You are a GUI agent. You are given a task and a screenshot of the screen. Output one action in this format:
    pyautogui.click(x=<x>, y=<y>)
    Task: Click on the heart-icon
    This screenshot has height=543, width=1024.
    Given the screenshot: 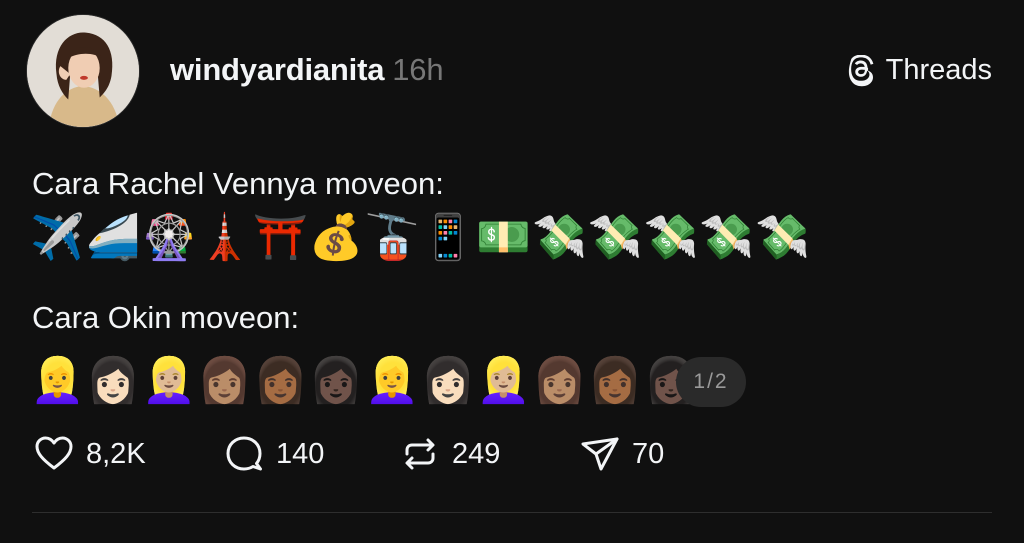 What is the action you would take?
    pyautogui.click(x=54, y=453)
    